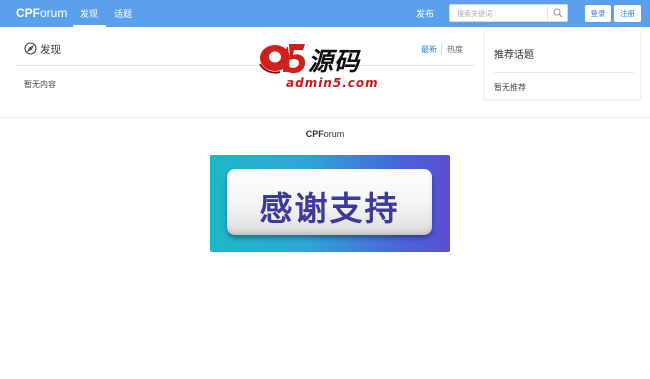  Describe the element at coordinates (429, 49) in the screenshot. I see `sort-latest-tab: 最新` at that location.